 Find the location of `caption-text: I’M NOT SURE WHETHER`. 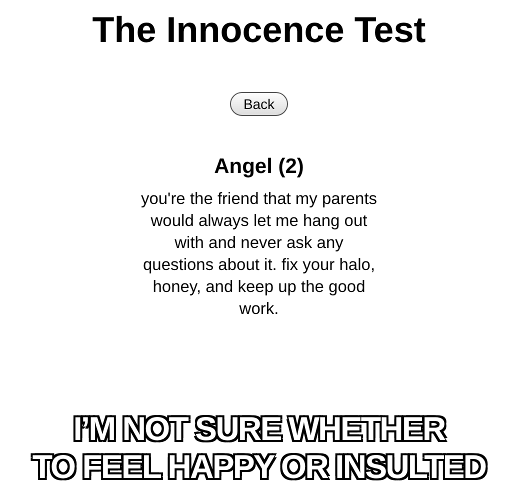

caption-text: I’M NOT SURE WHETHER is located at coordinates (259, 429).